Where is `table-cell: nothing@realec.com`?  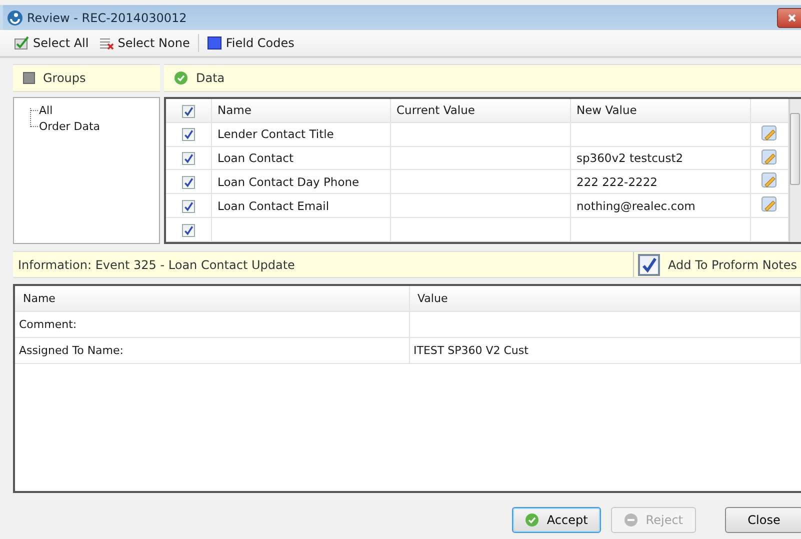
table-cell: nothing@realec.com is located at coordinates (660, 206).